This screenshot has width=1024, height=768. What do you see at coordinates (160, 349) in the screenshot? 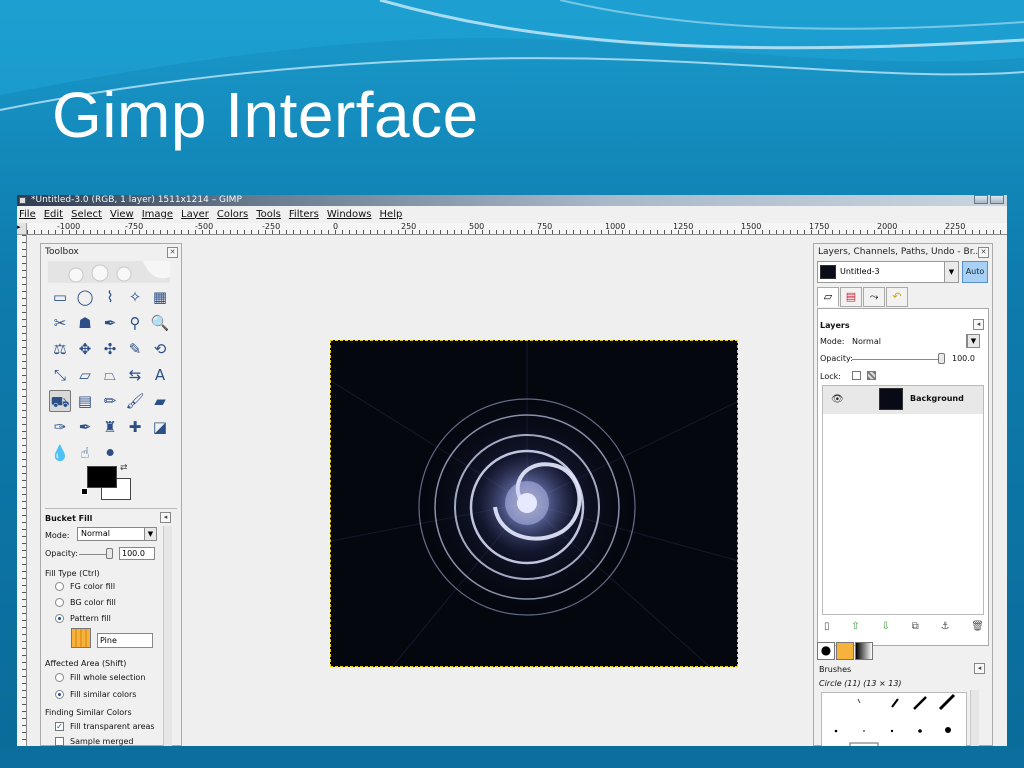
I see `rotate-icon: ⟲` at bounding box center [160, 349].